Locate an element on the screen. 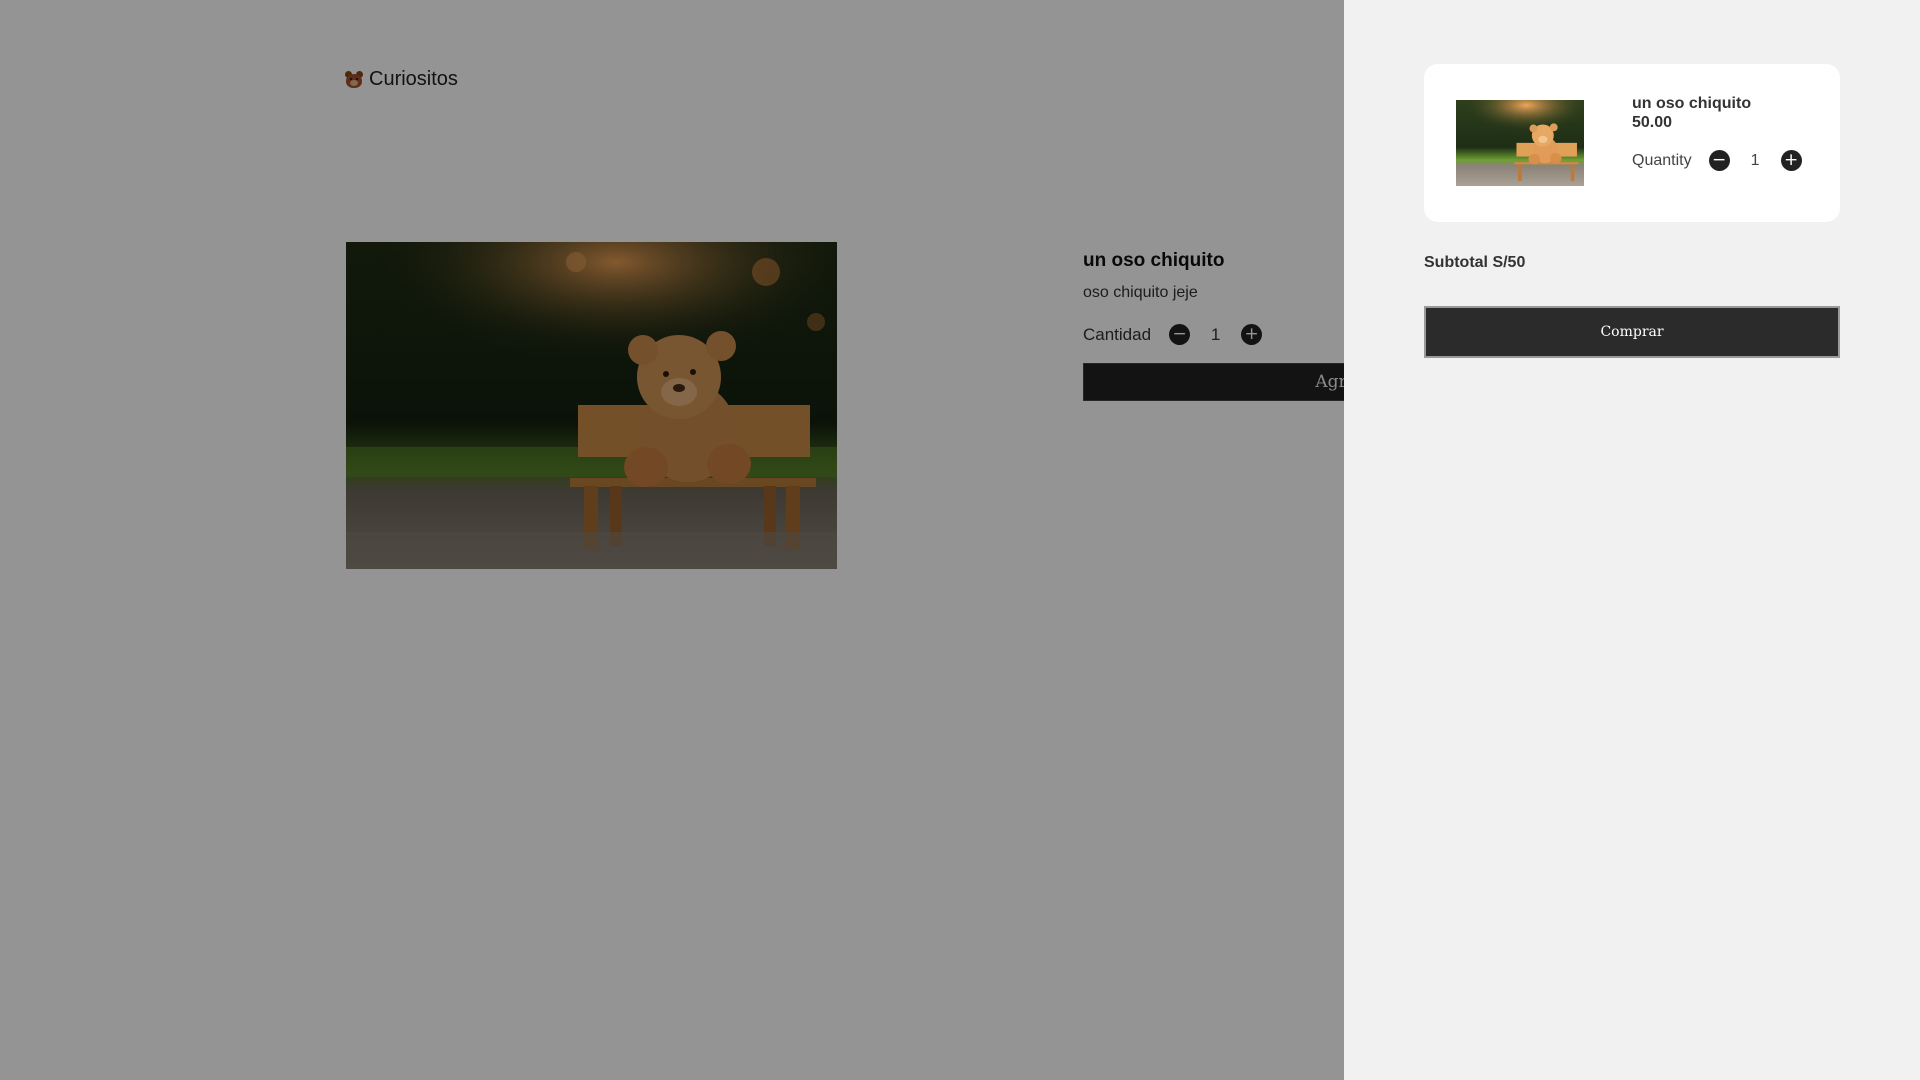 Image resolution: width=1920 pixels, height=1080 pixels. cart-item-details: un oso chiquito 50.00 Quantity − 1 + is located at coordinates (1717, 133).